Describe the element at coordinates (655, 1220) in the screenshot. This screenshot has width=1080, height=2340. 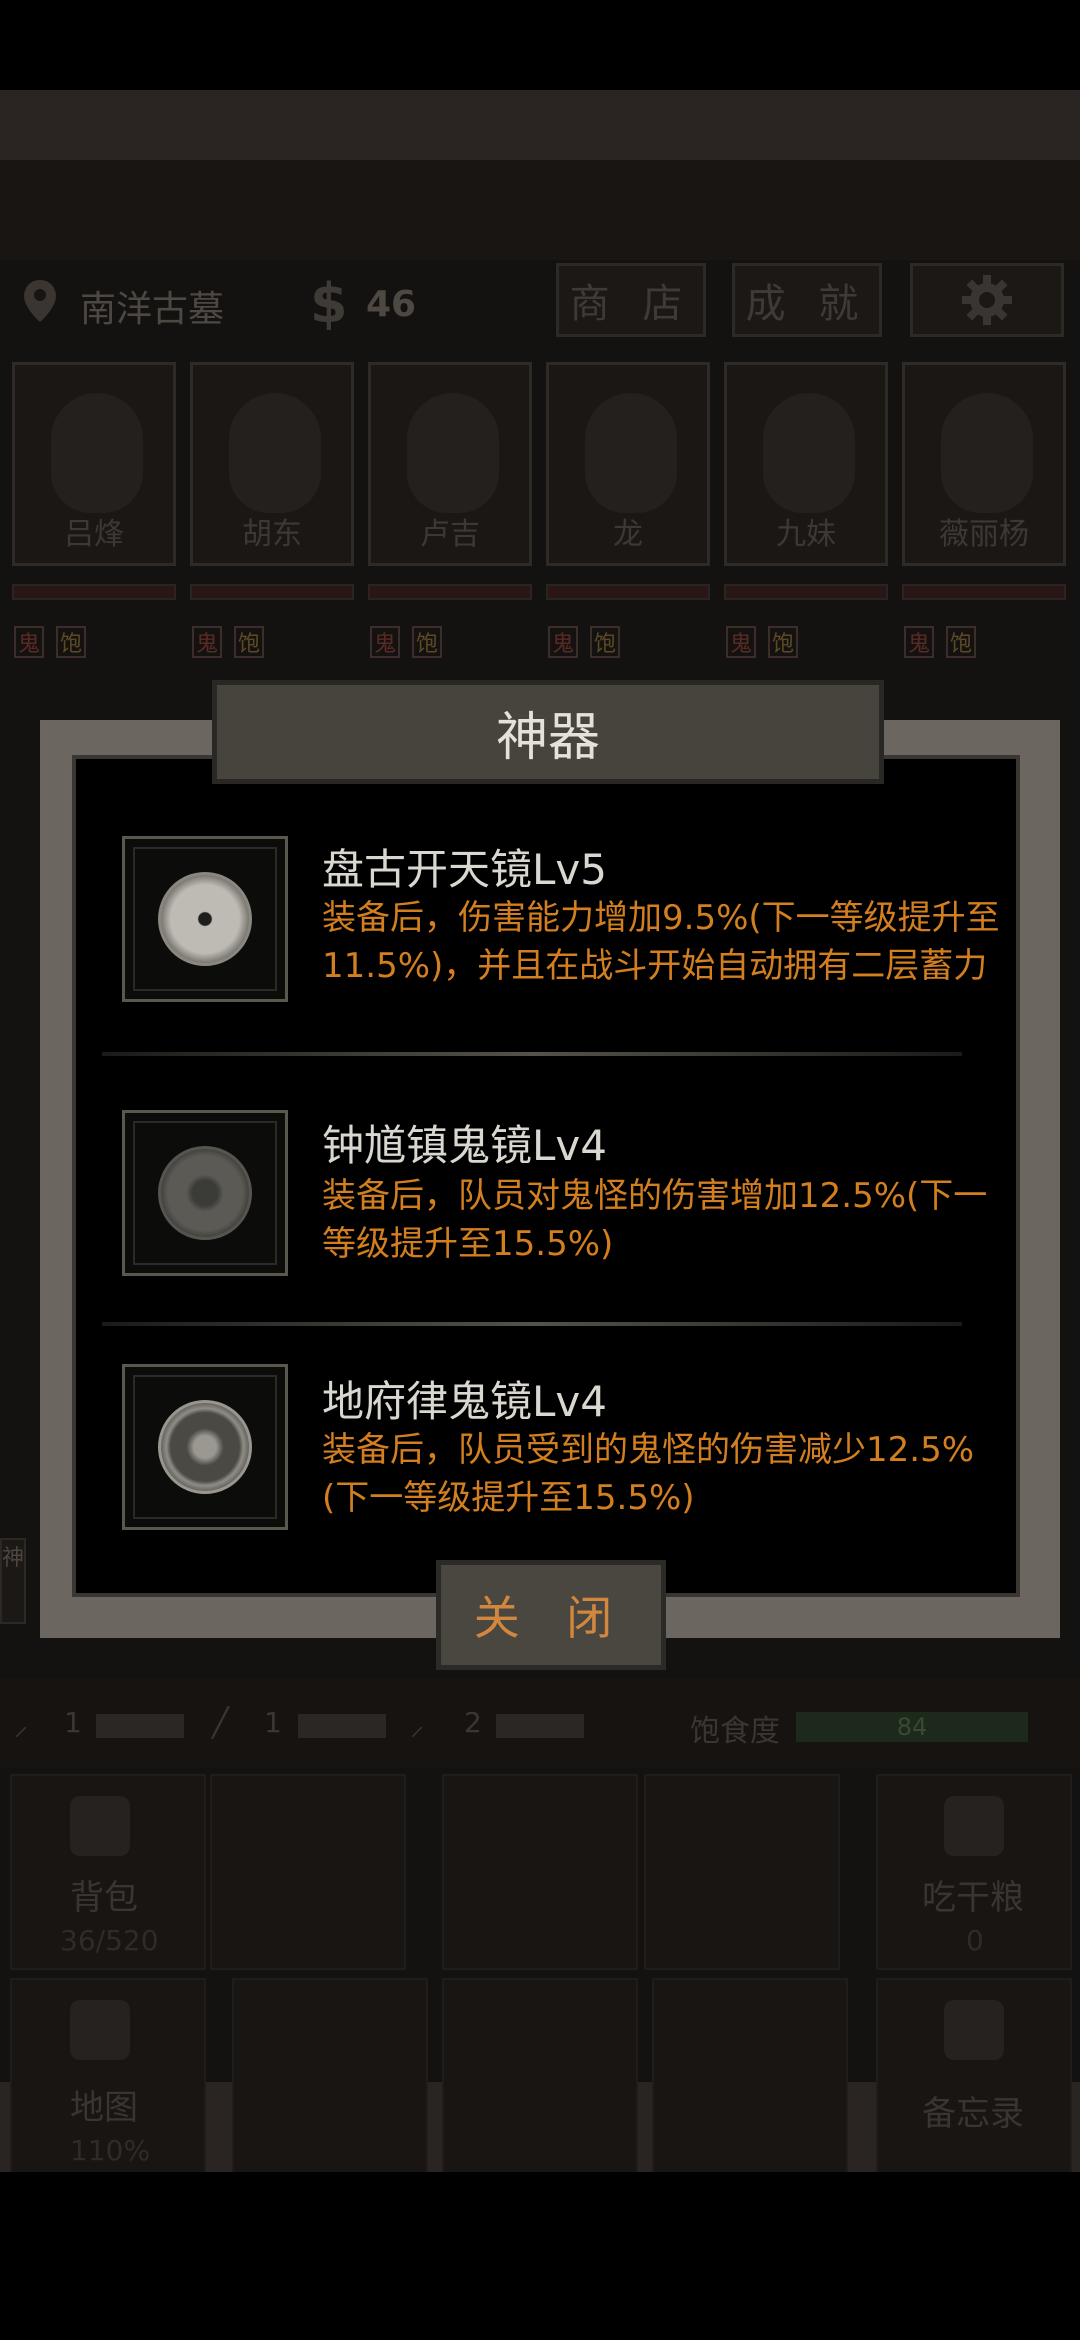
I see `artifact-description: 装备后，队员对鬼怪的伤害增加12.5%(下一等级提升至15.5%)` at that location.